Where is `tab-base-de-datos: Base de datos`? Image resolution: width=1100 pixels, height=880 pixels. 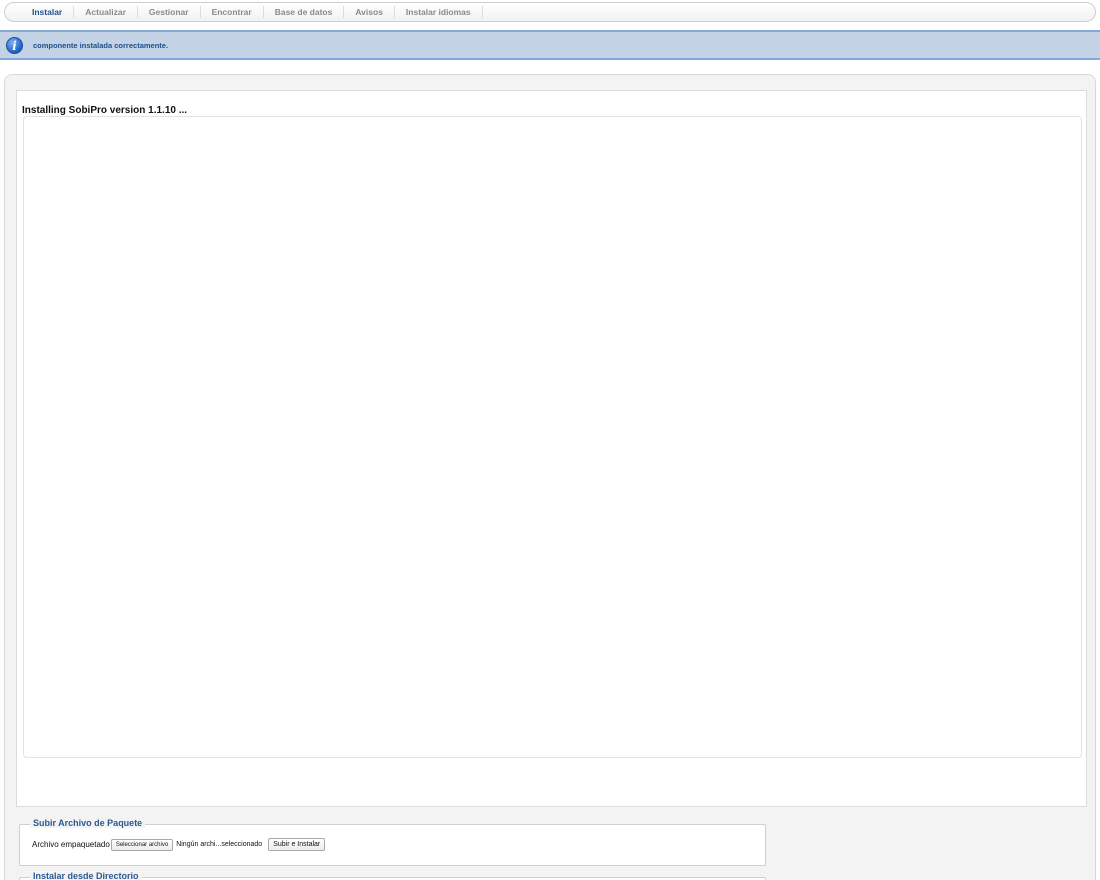
tab-base-de-datos: Base de datos is located at coordinates (304, 12).